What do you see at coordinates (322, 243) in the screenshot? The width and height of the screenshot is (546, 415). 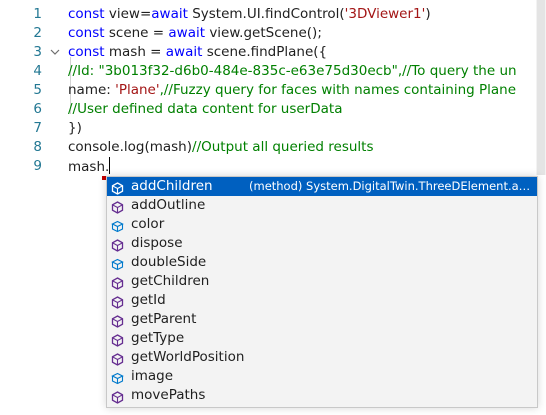 I see `suggestion-item-dispose: dispose` at bounding box center [322, 243].